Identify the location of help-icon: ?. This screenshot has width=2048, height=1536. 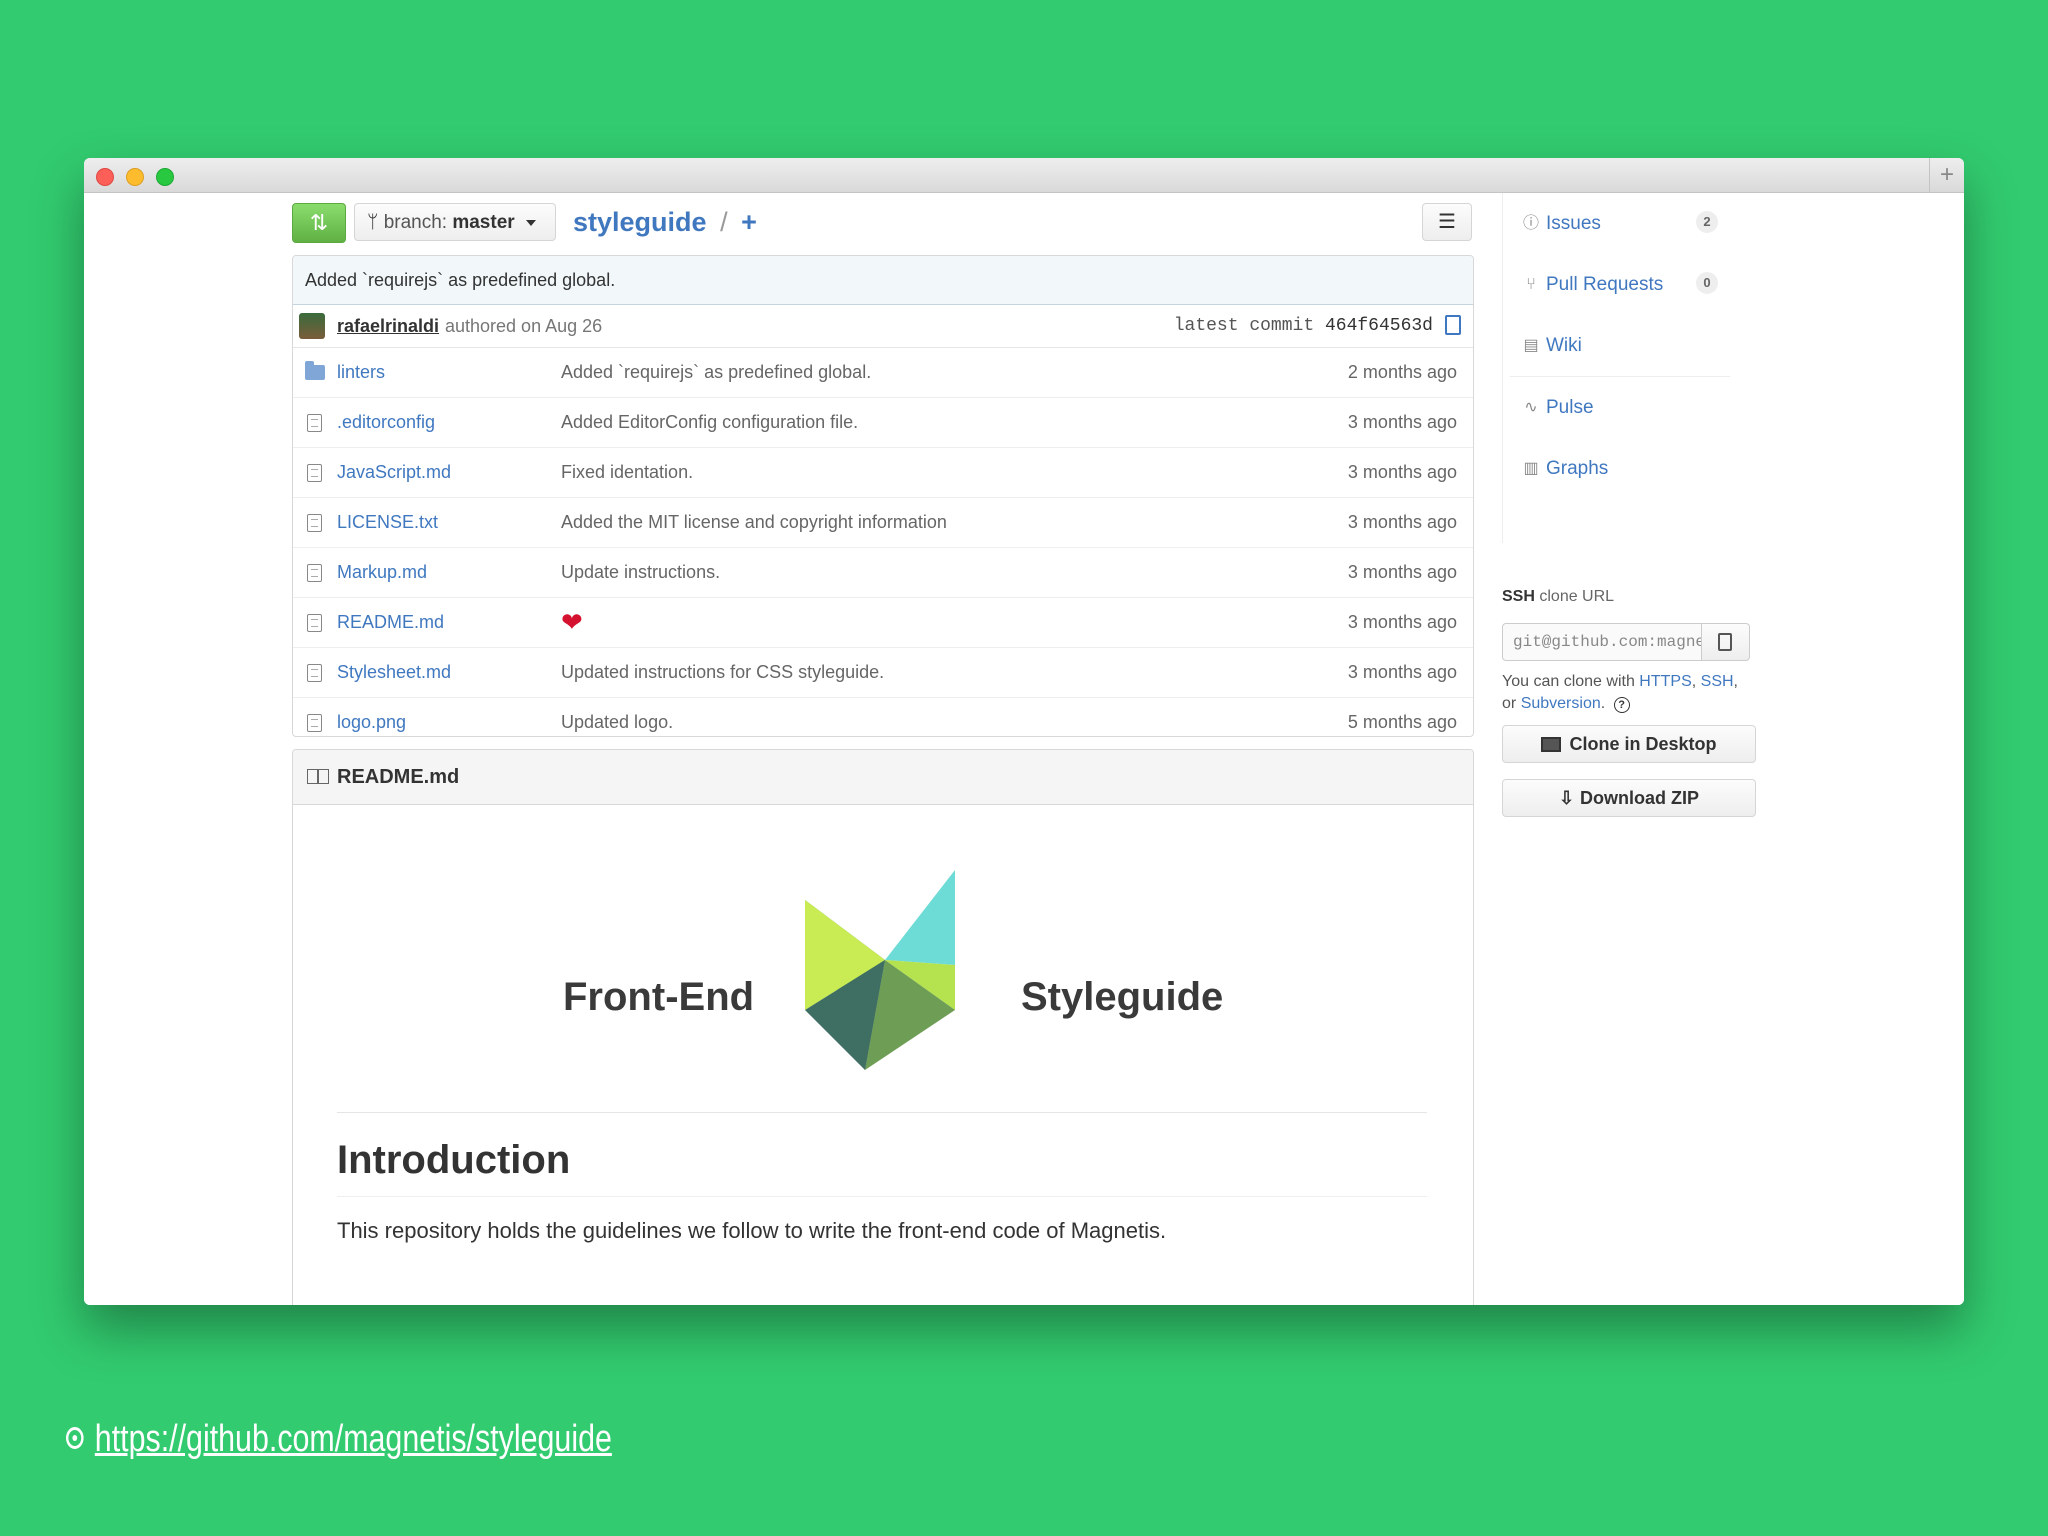
(1621, 705).